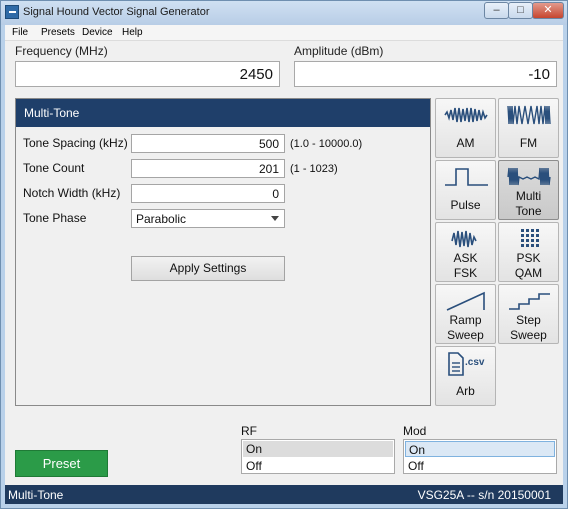  What do you see at coordinates (55, 218) in the screenshot?
I see `tone-phase-label: Tone Phase` at bounding box center [55, 218].